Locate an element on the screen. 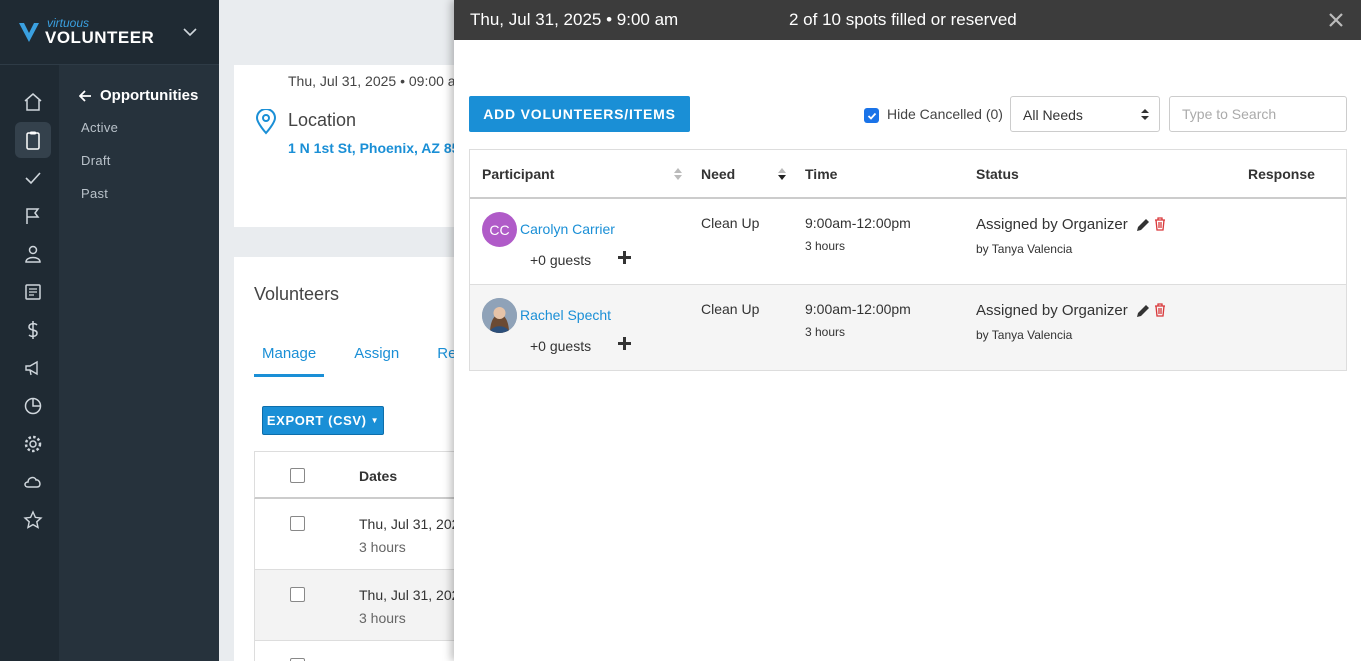 The image size is (1361, 661). hide-cancelled-checkbox is located at coordinates (871, 115).